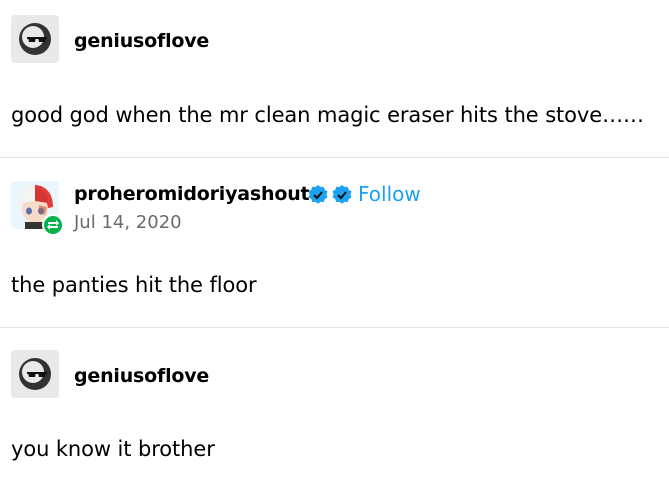  What do you see at coordinates (37, 208) in the screenshot?
I see `avatar-proheromidoriyashouto` at bounding box center [37, 208].